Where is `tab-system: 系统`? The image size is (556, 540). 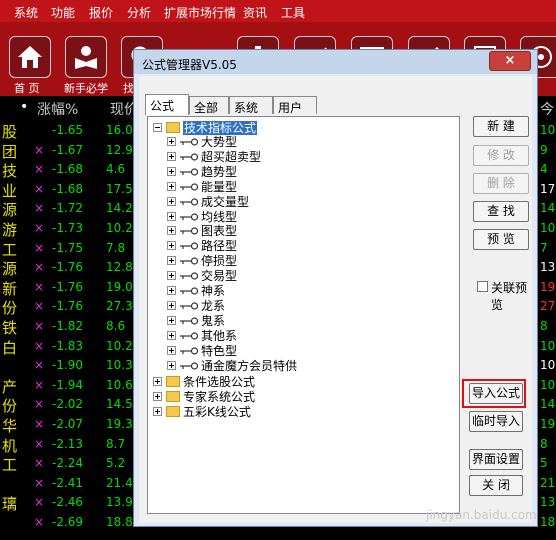
tab-system: 系统 is located at coordinates (251, 105).